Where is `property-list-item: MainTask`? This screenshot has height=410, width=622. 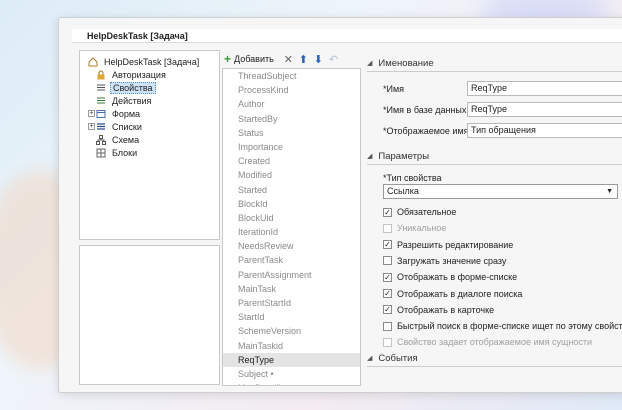
property-list-item: MainTask is located at coordinates (291, 289).